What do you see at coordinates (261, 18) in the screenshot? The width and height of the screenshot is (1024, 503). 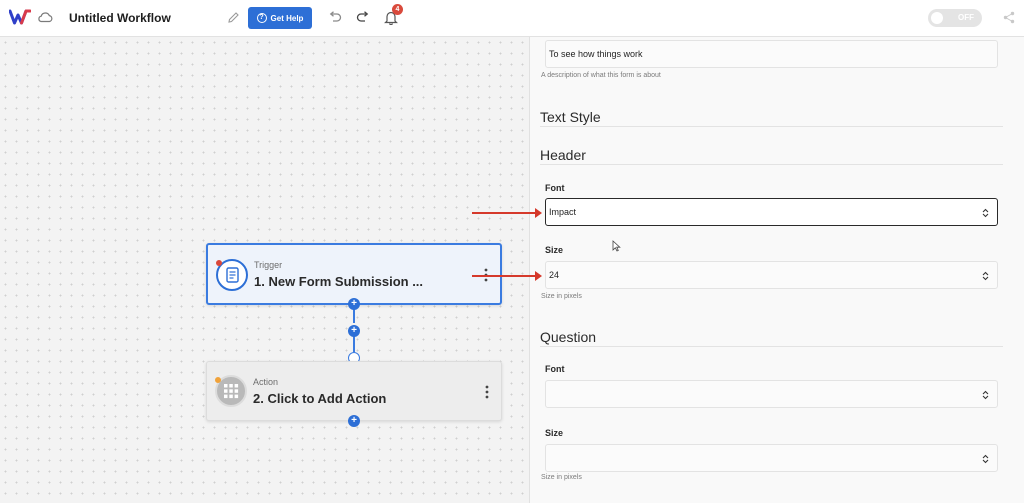 I see `help-icon: ?` at bounding box center [261, 18].